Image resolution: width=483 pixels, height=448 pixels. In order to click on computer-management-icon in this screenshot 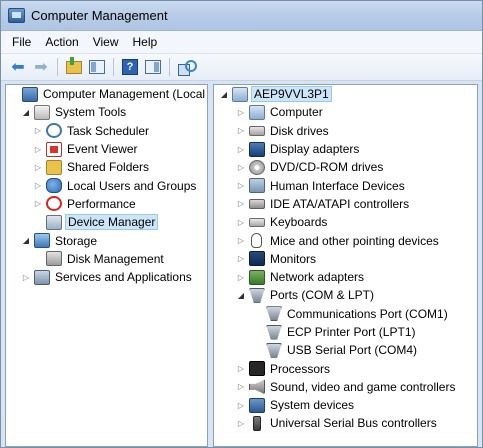, I will do `click(30, 94)`.